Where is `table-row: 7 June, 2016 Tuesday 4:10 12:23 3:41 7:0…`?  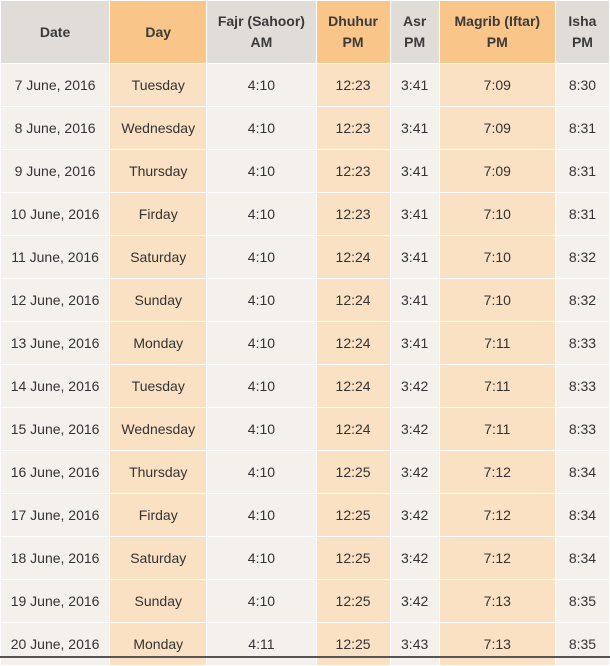
table-row: 7 June, 2016 Tuesday 4:10 12:23 3:41 7:0… is located at coordinates (305, 85).